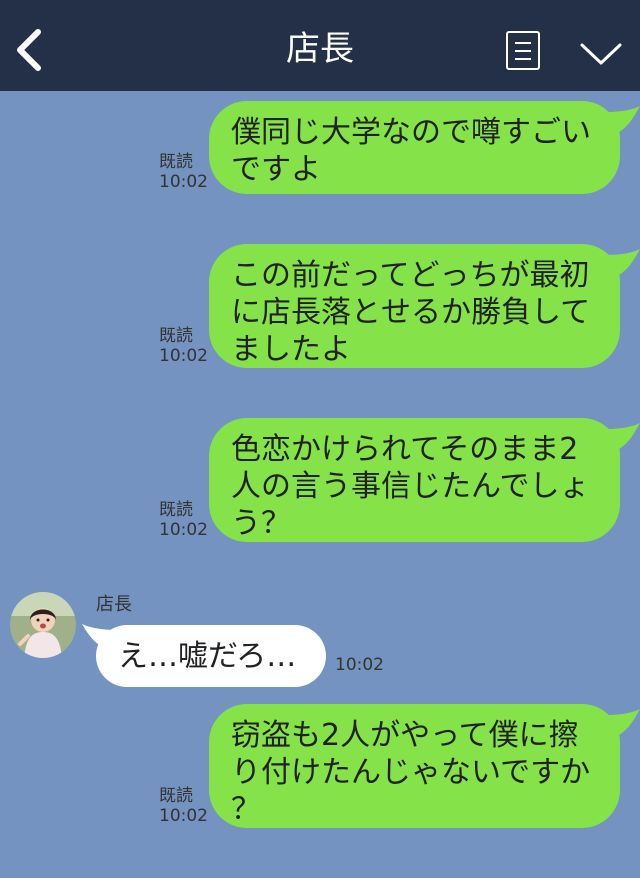 This screenshot has width=640, height=878. What do you see at coordinates (114, 604) in the screenshot?
I see `sender-name: 店長` at bounding box center [114, 604].